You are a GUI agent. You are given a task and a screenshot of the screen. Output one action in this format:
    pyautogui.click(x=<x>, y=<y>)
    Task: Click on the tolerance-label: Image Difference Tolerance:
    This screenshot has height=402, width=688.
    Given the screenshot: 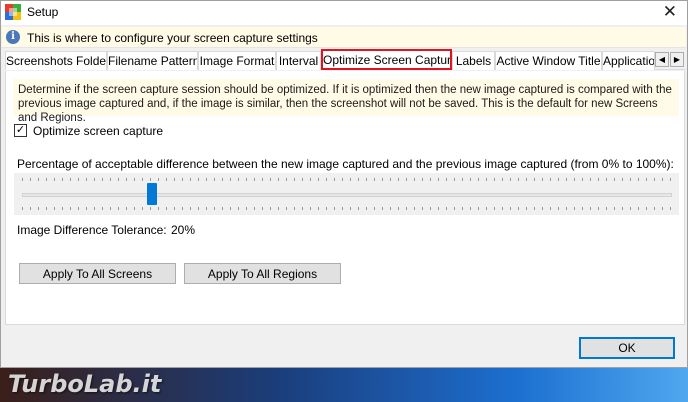 What is the action you would take?
    pyautogui.click(x=92, y=230)
    